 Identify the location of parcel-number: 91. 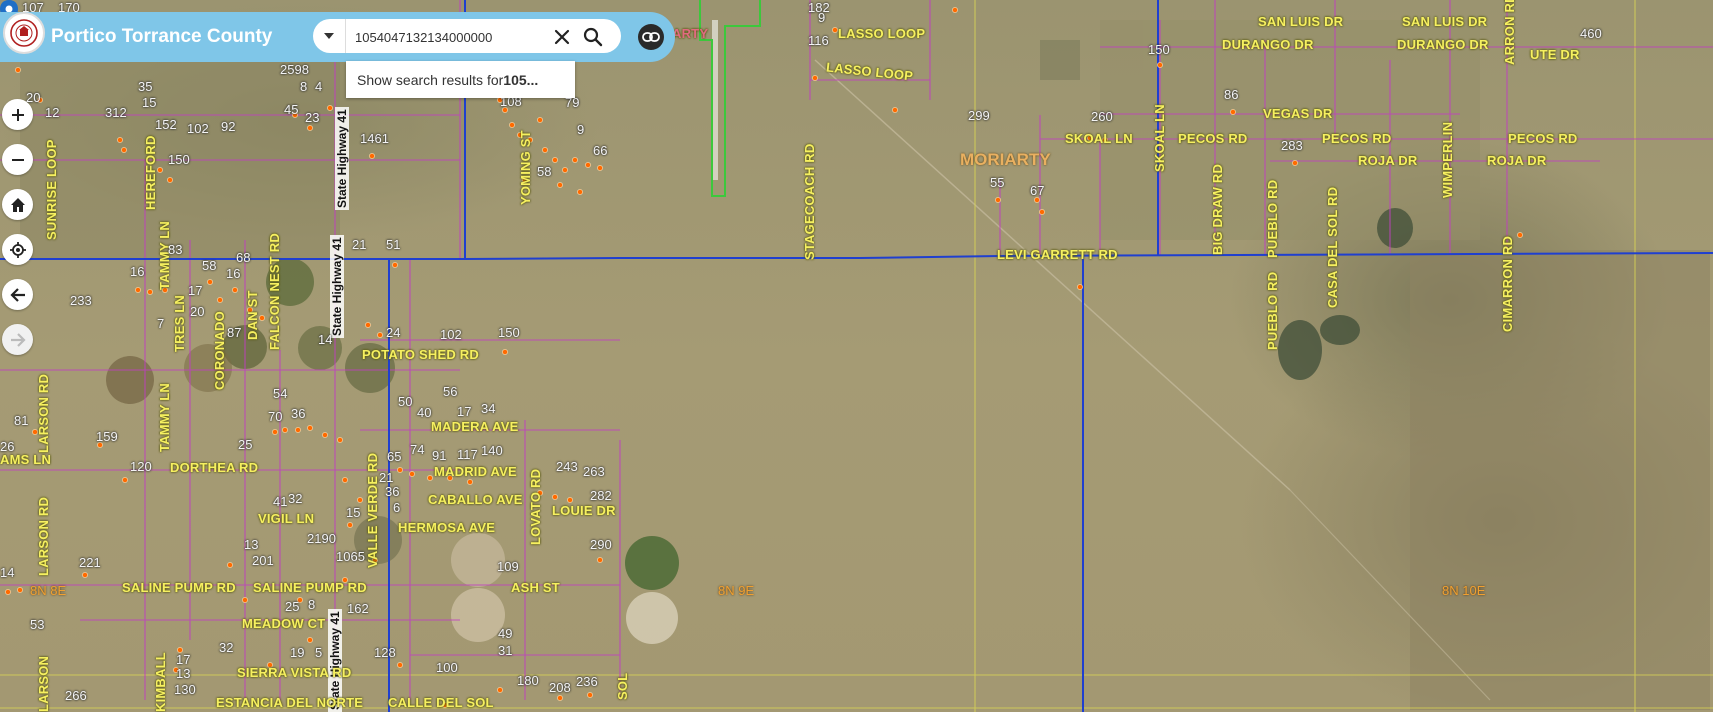
(439, 455).